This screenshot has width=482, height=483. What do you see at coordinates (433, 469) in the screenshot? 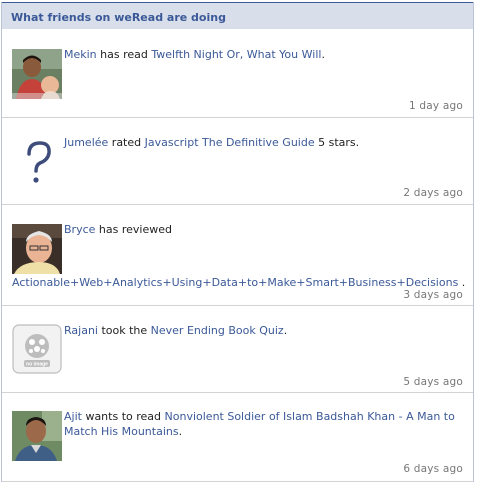
I see `timestamp: 6 days ago` at bounding box center [433, 469].